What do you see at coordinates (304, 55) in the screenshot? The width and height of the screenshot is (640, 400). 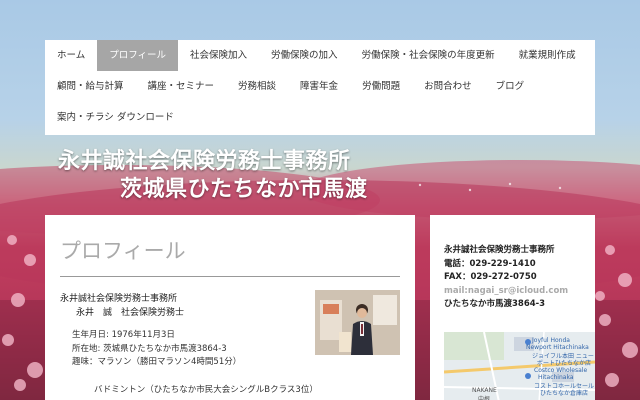 I see `nav-item-labor-insurance: 労働保険の加入` at bounding box center [304, 55].